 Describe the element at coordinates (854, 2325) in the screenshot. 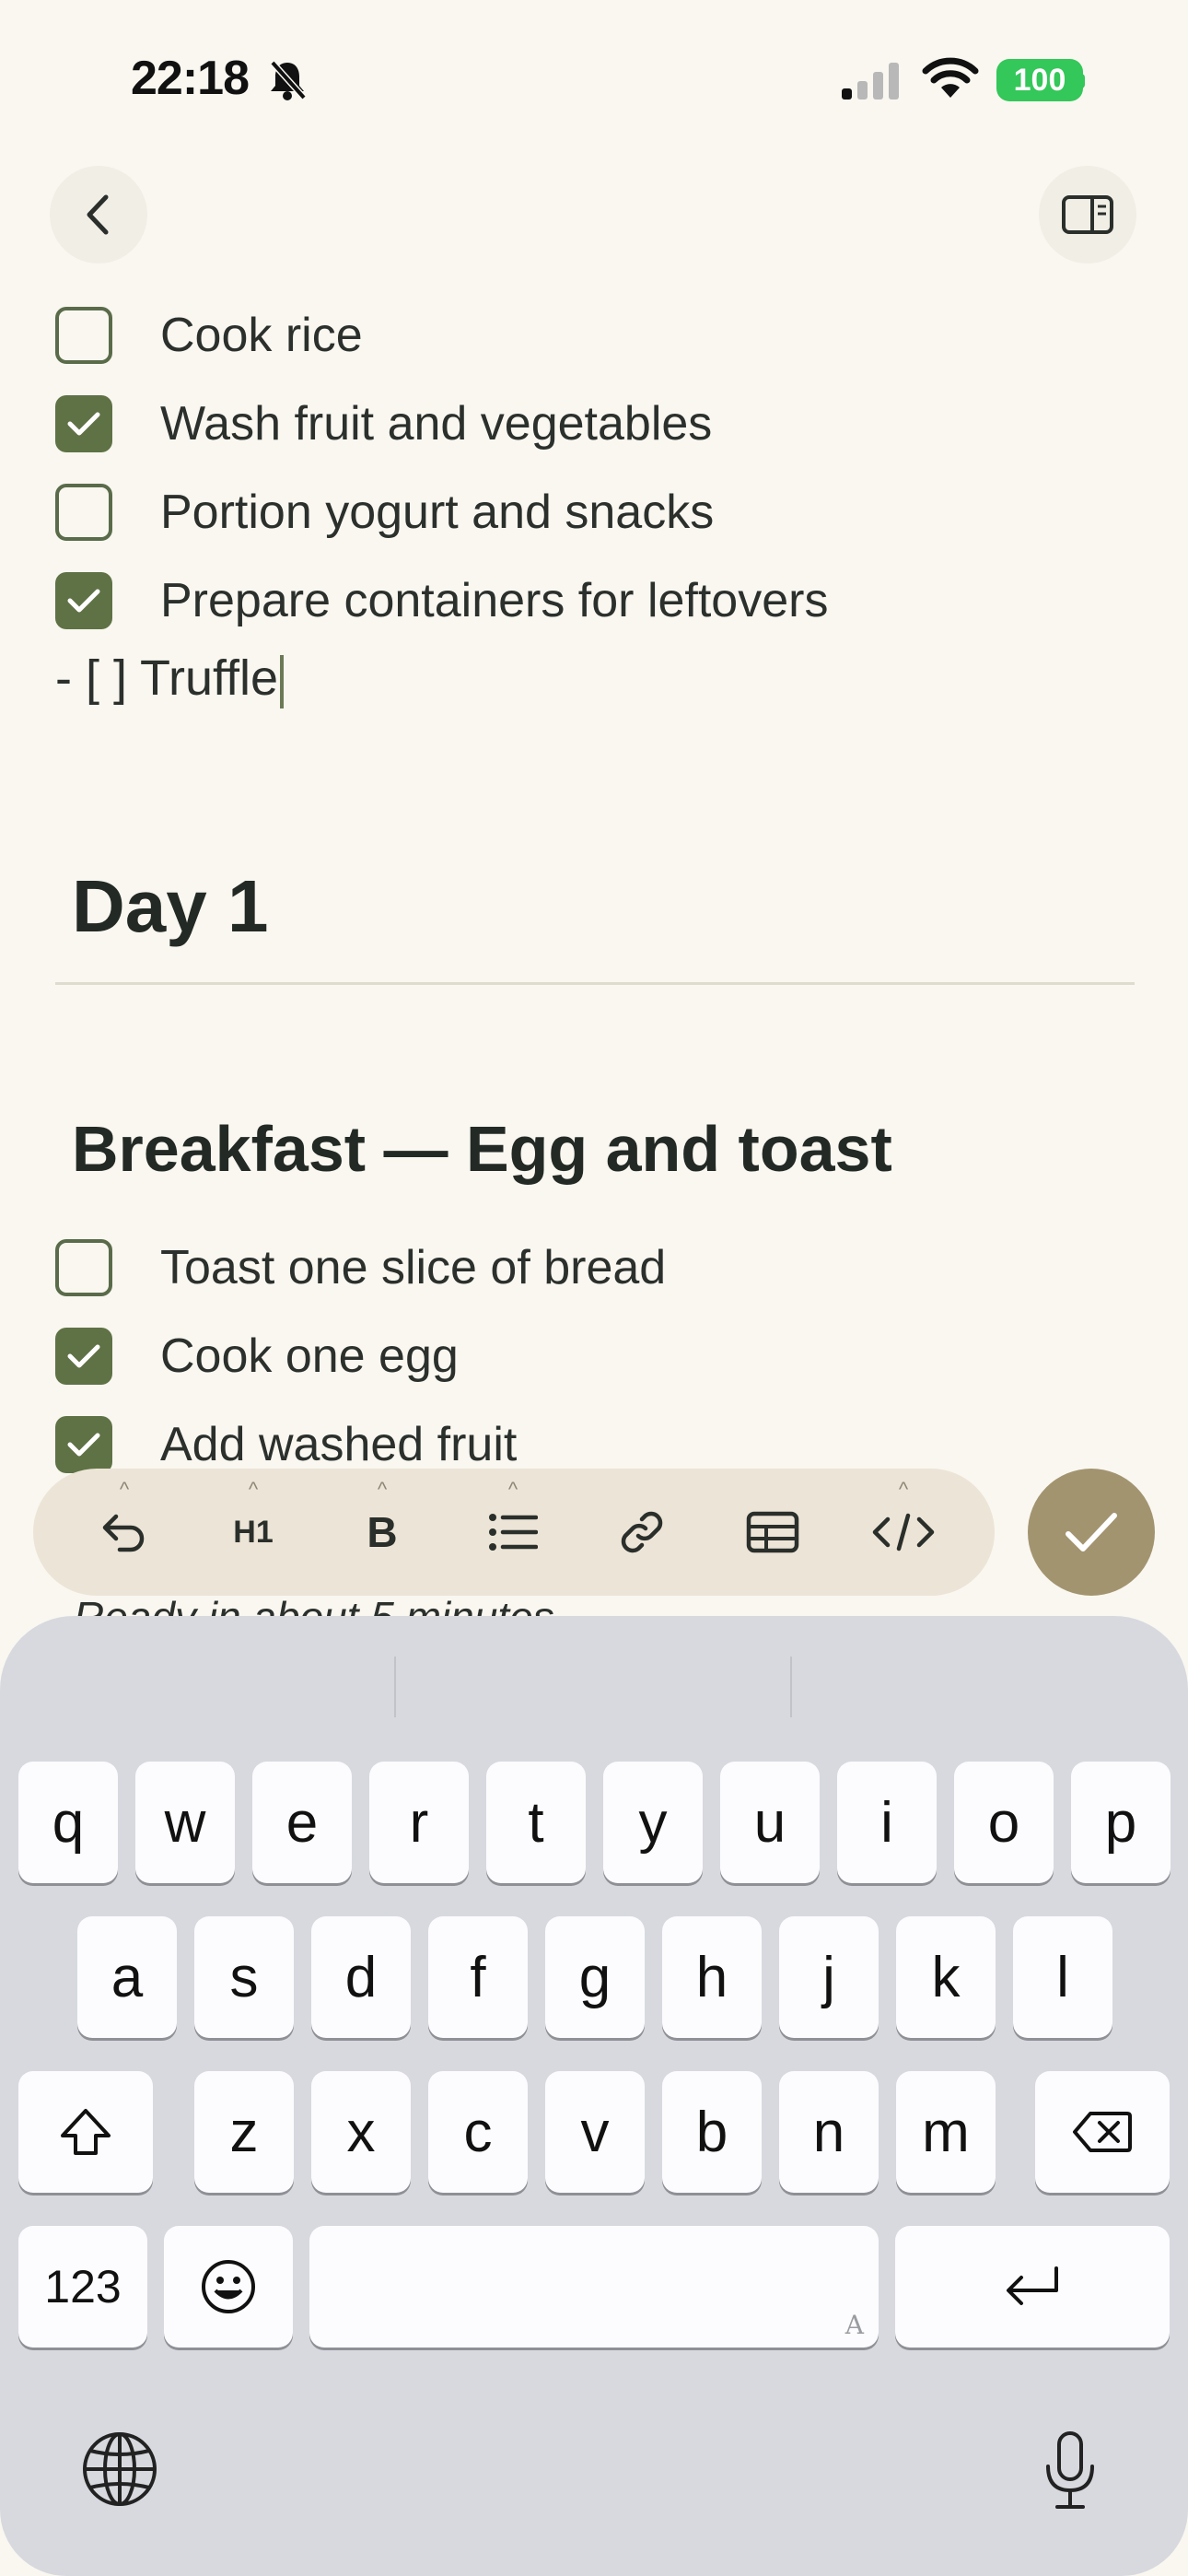

I see `space-hint: A` at that location.